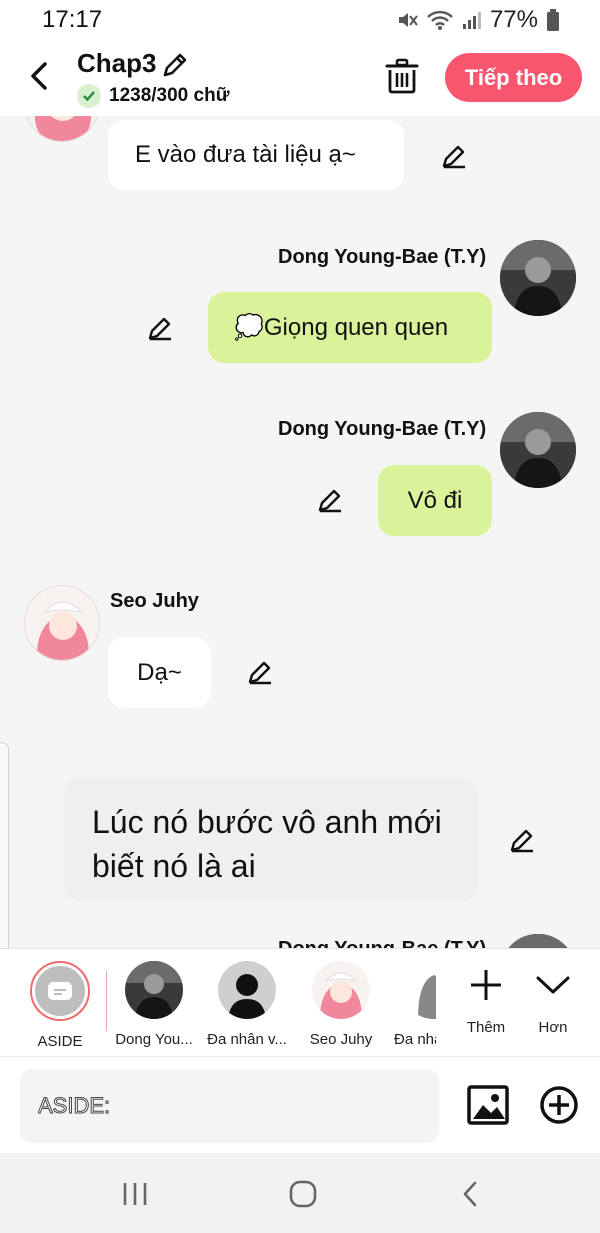 This screenshot has height=1233, width=600. Describe the element at coordinates (72, 19) in the screenshot. I see `status-time: 17:17` at that location.